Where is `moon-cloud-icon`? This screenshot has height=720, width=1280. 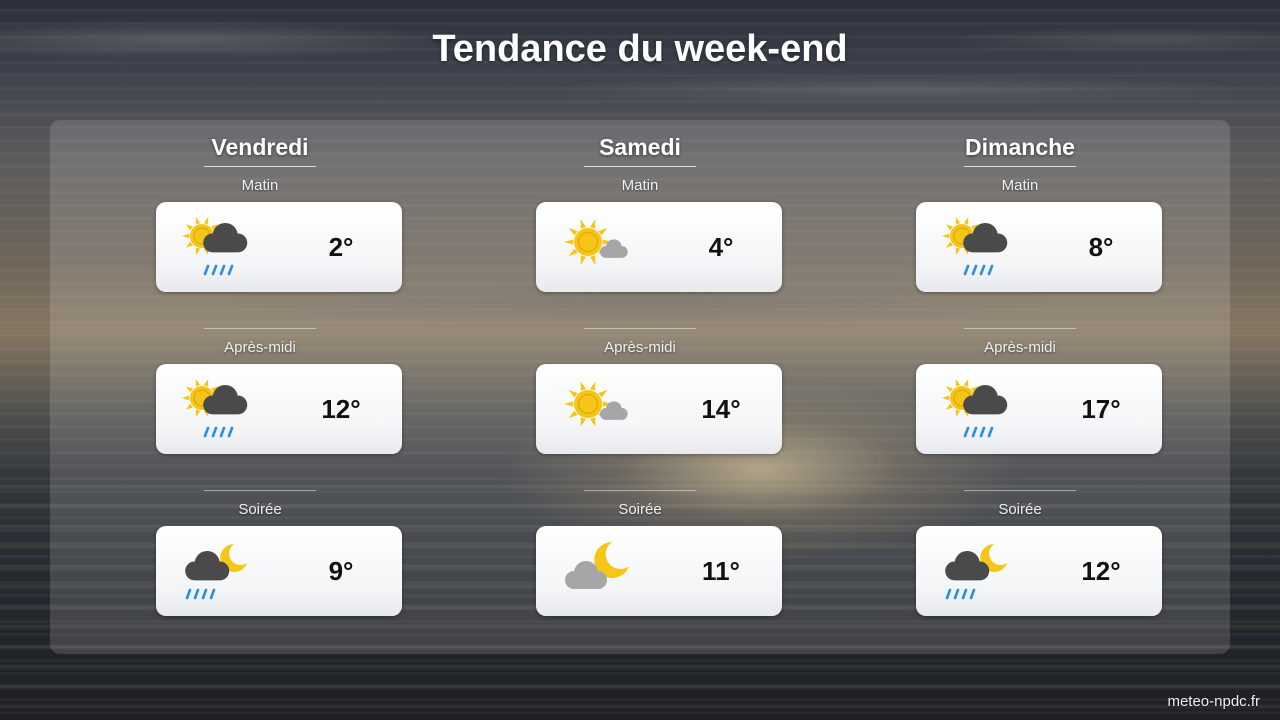
moon-cloud-icon is located at coordinates (597, 571).